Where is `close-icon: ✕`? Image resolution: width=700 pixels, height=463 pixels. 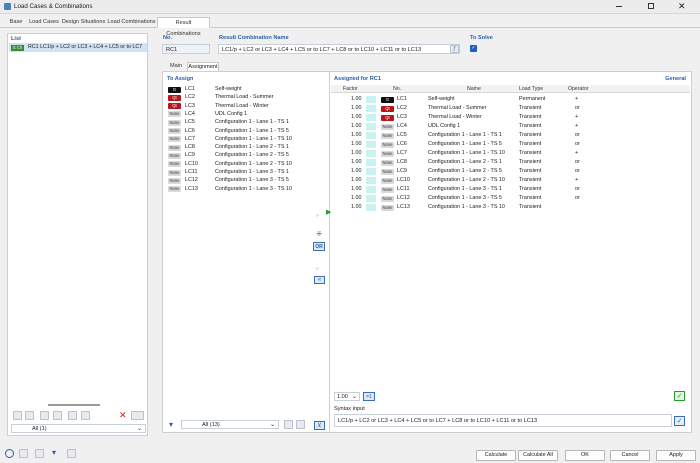
close-icon: ✕ is located at coordinates (682, 6).